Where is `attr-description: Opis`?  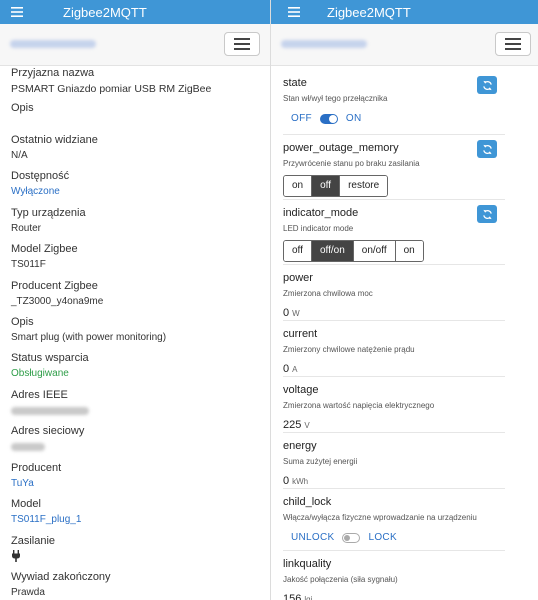 attr-description: Opis is located at coordinates (138, 108).